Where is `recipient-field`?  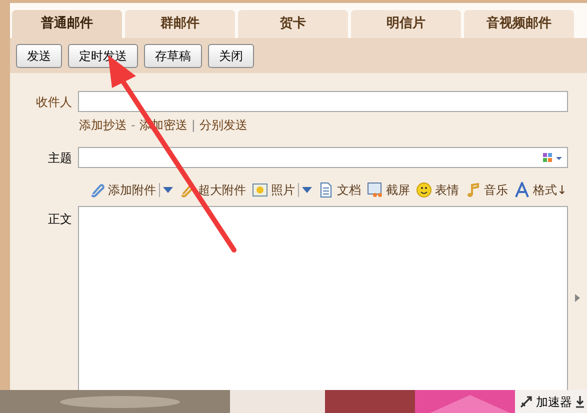
recipient-field is located at coordinates (323, 101).